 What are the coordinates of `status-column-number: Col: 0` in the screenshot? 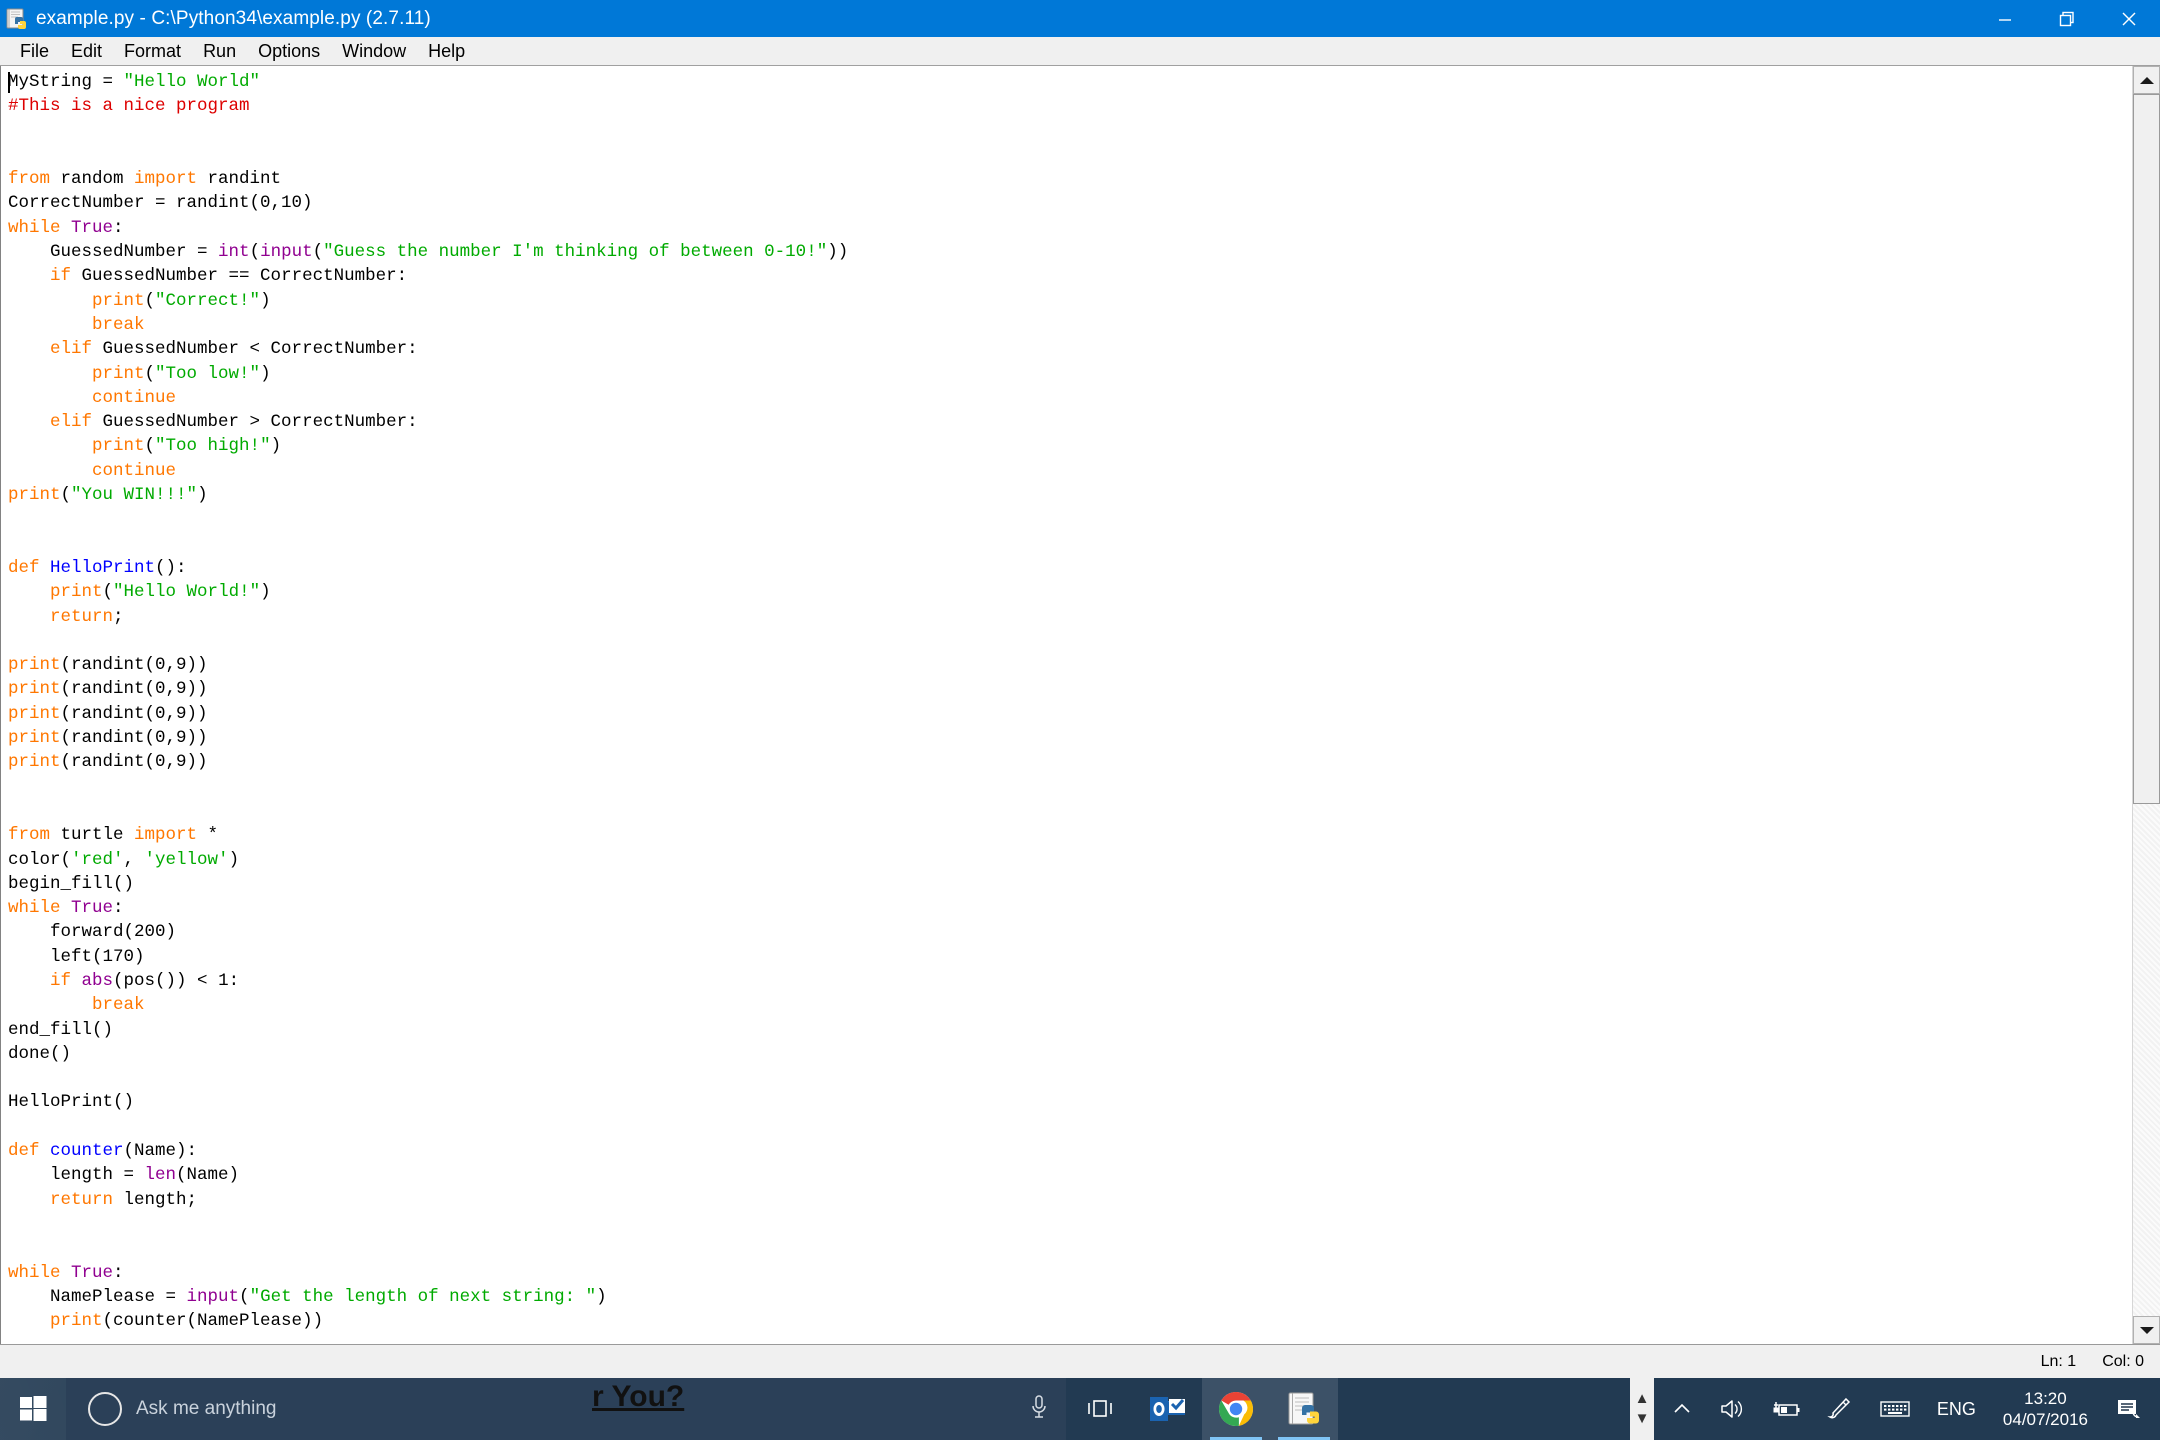 It's located at (2123, 1361).